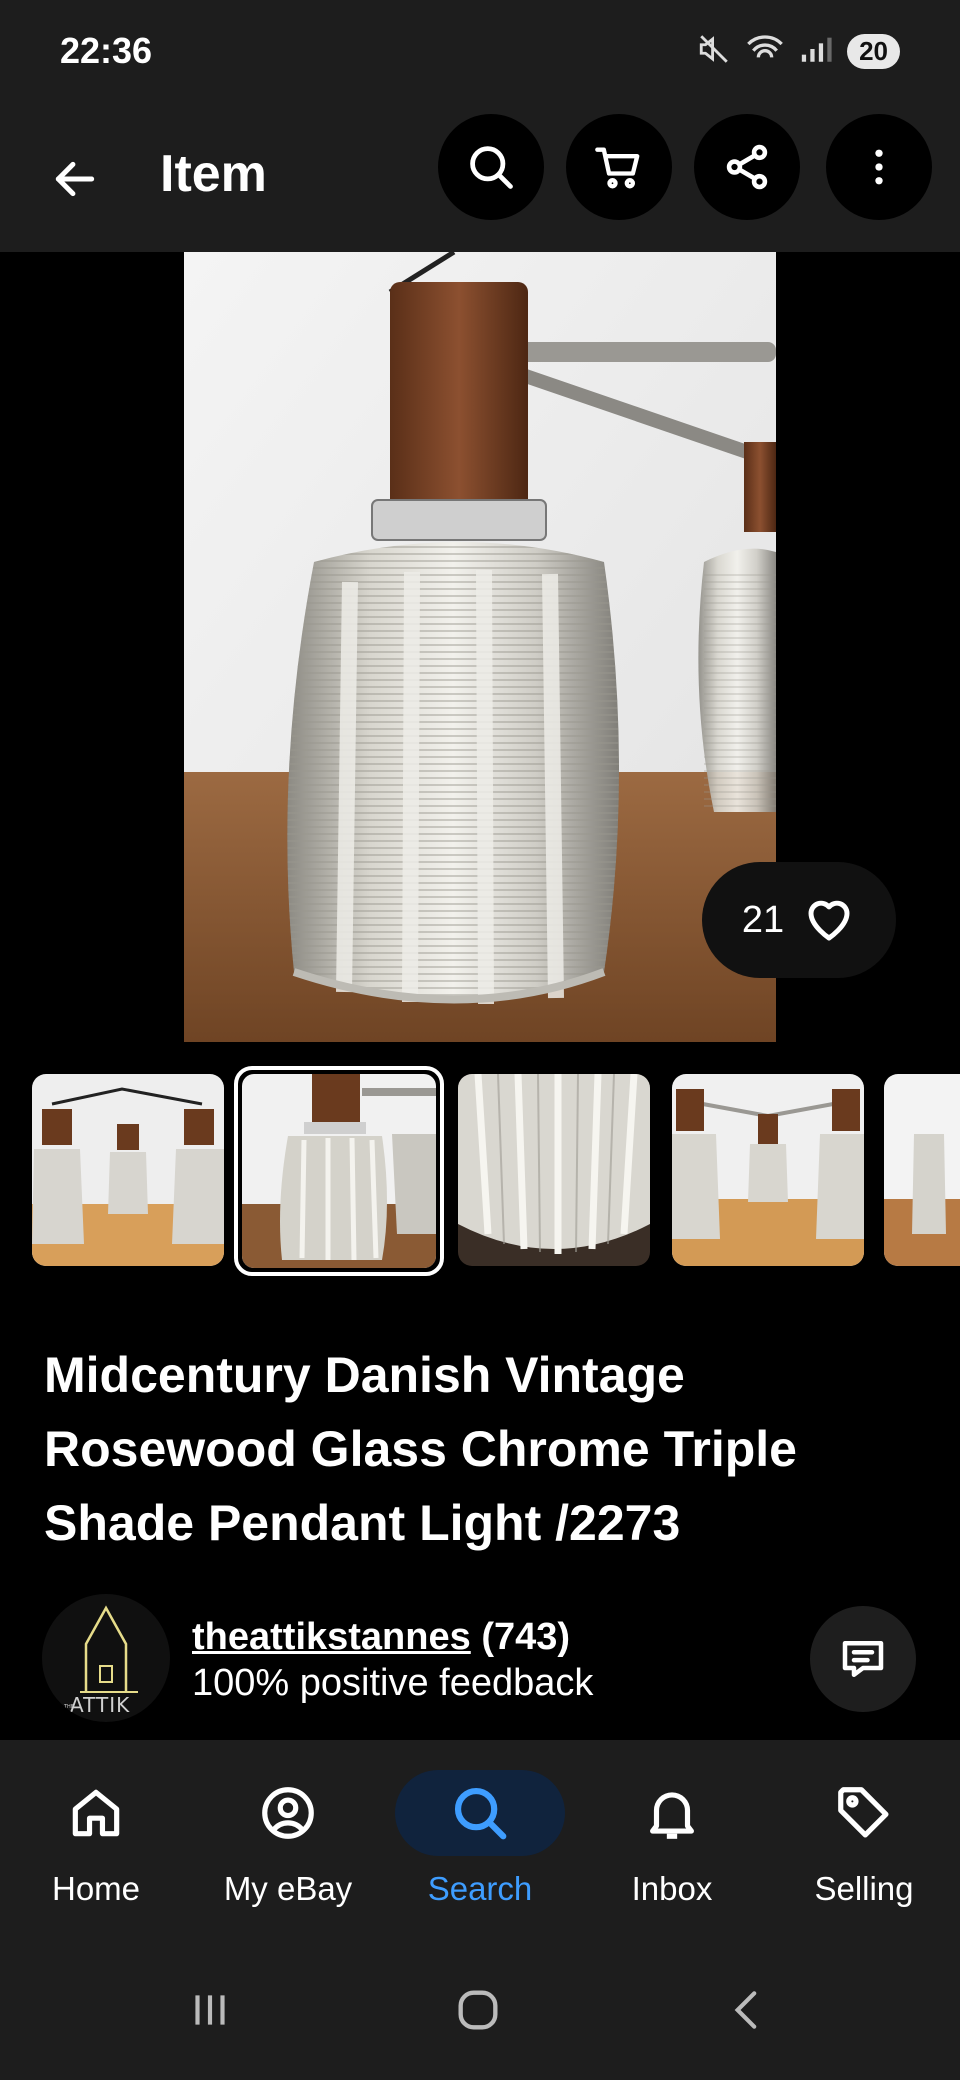  Describe the element at coordinates (672, 1888) in the screenshot. I see `nav-label: Inbox` at that location.